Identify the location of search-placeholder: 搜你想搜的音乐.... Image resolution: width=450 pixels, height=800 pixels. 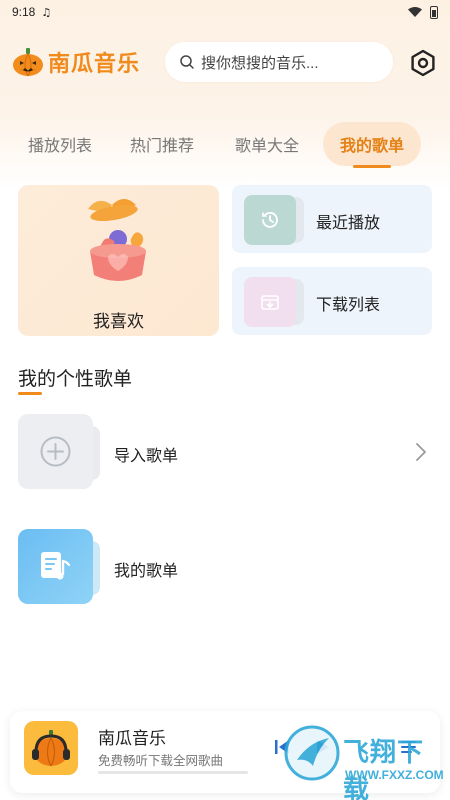
(260, 63).